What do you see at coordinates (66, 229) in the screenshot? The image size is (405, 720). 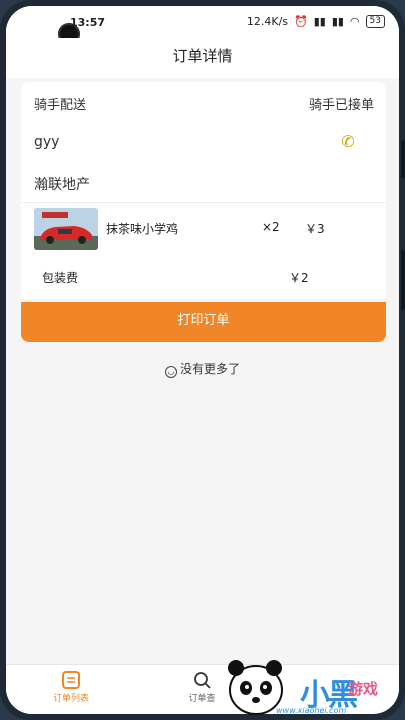 I see `item-thumbnail` at bounding box center [66, 229].